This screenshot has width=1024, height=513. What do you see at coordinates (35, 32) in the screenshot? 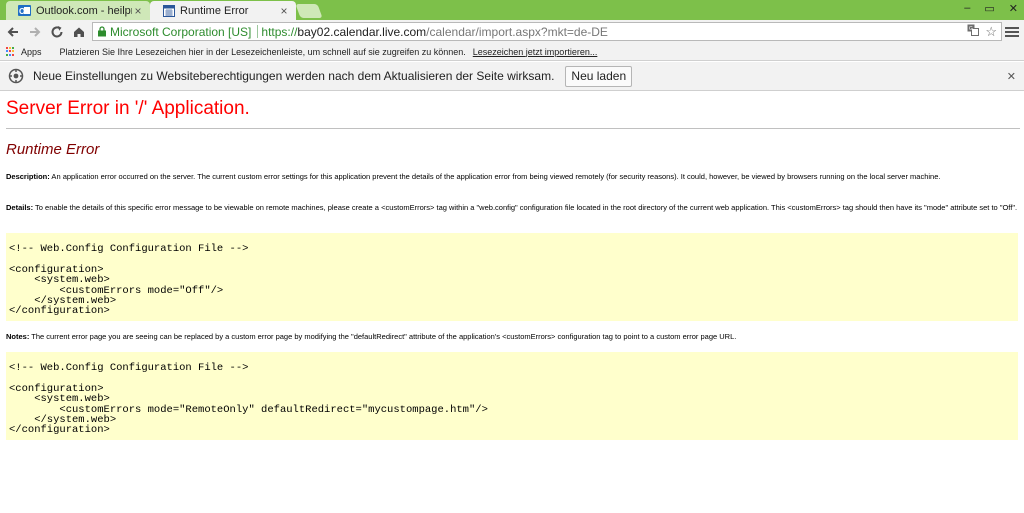
I see `forward-arrow-icon` at bounding box center [35, 32].